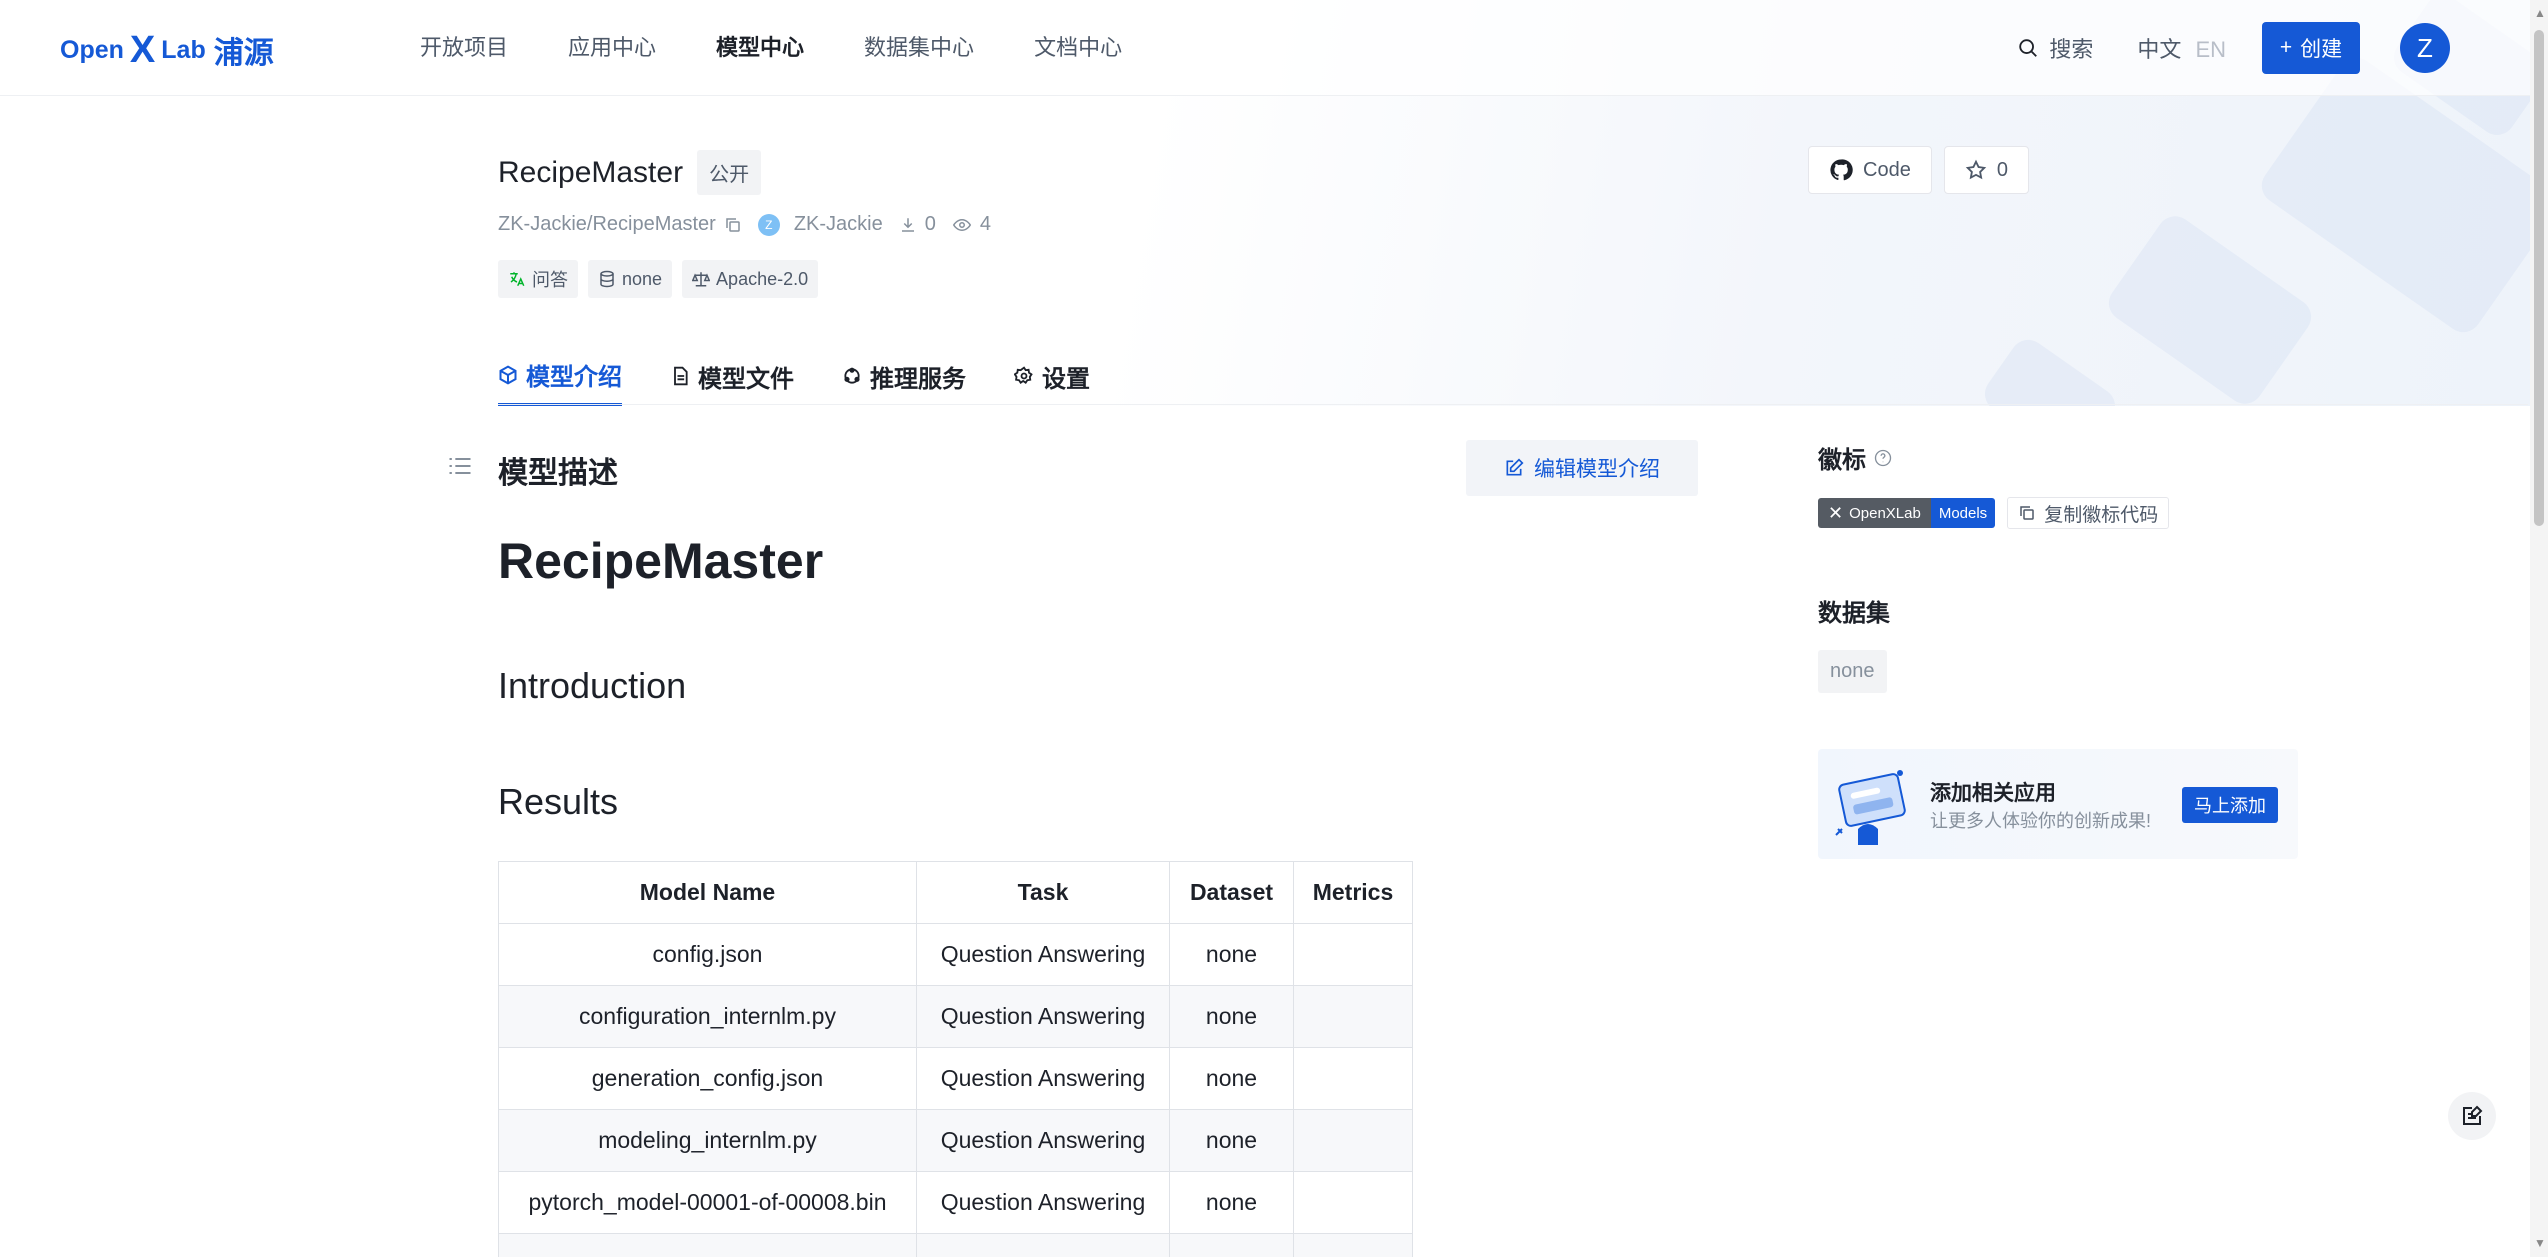  What do you see at coordinates (2540, 13) in the screenshot?
I see `scroll-up-arrow-icon: ▲` at bounding box center [2540, 13].